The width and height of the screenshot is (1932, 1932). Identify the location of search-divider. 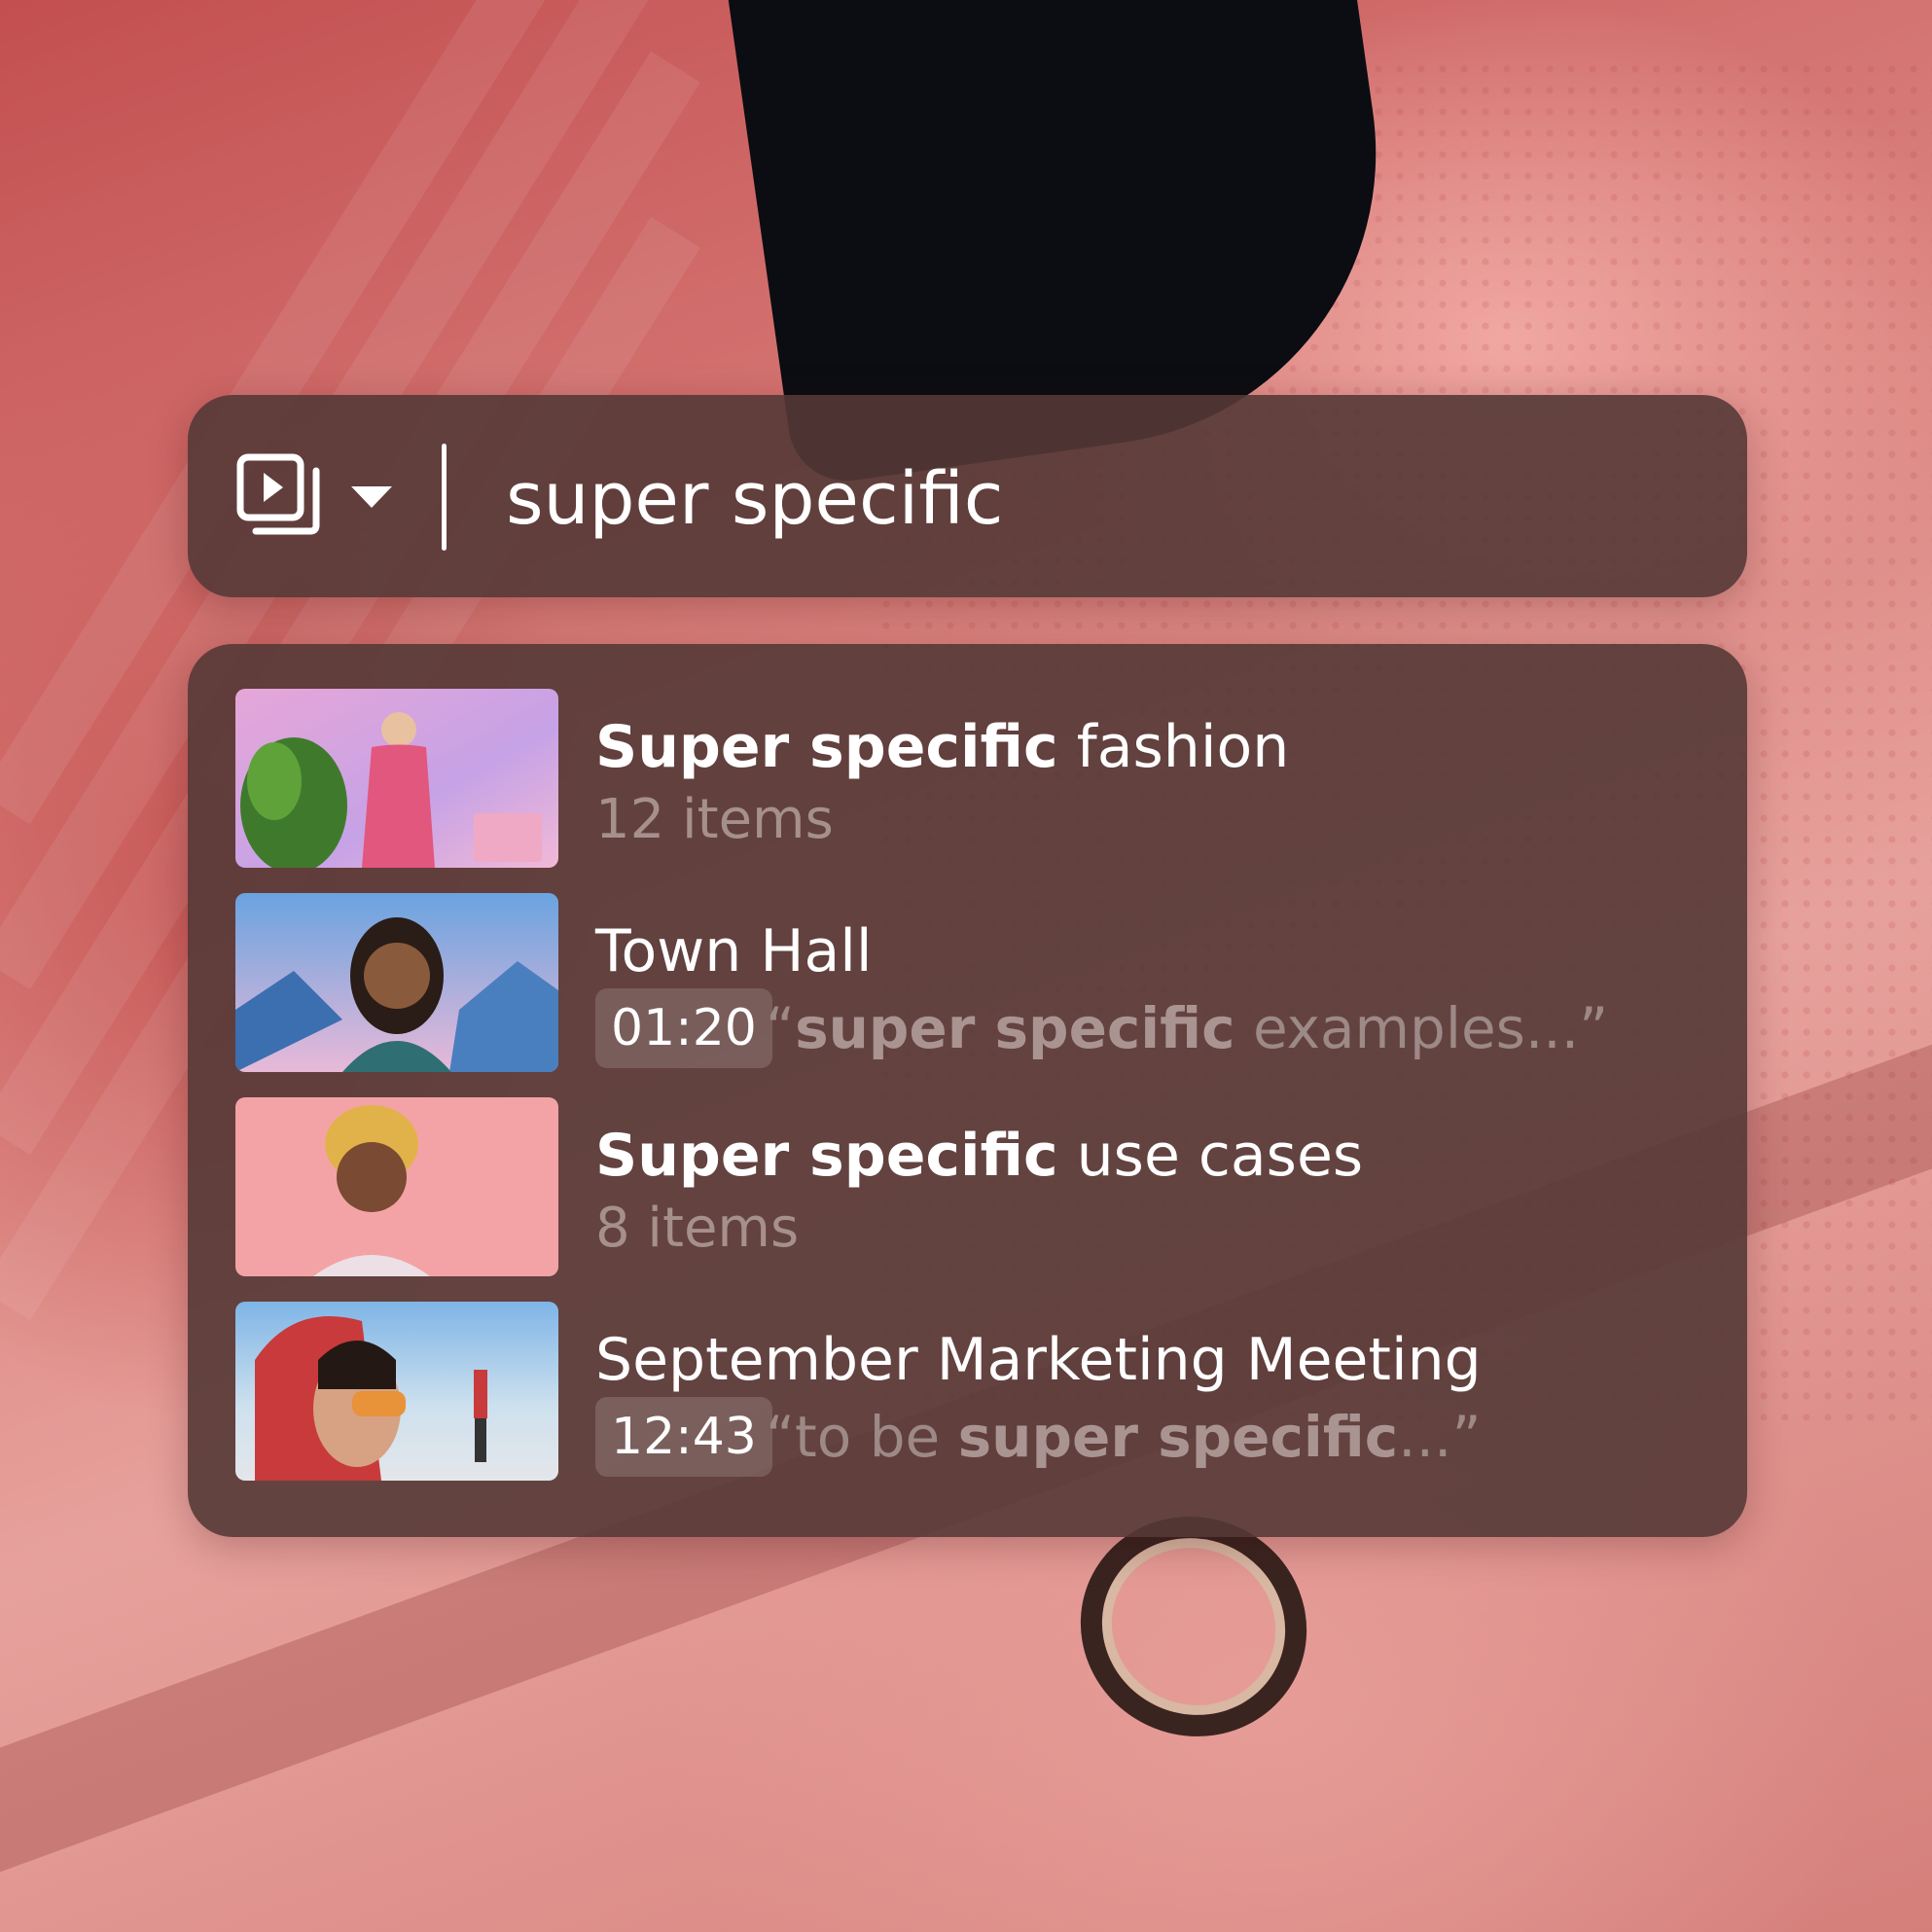
(444, 497).